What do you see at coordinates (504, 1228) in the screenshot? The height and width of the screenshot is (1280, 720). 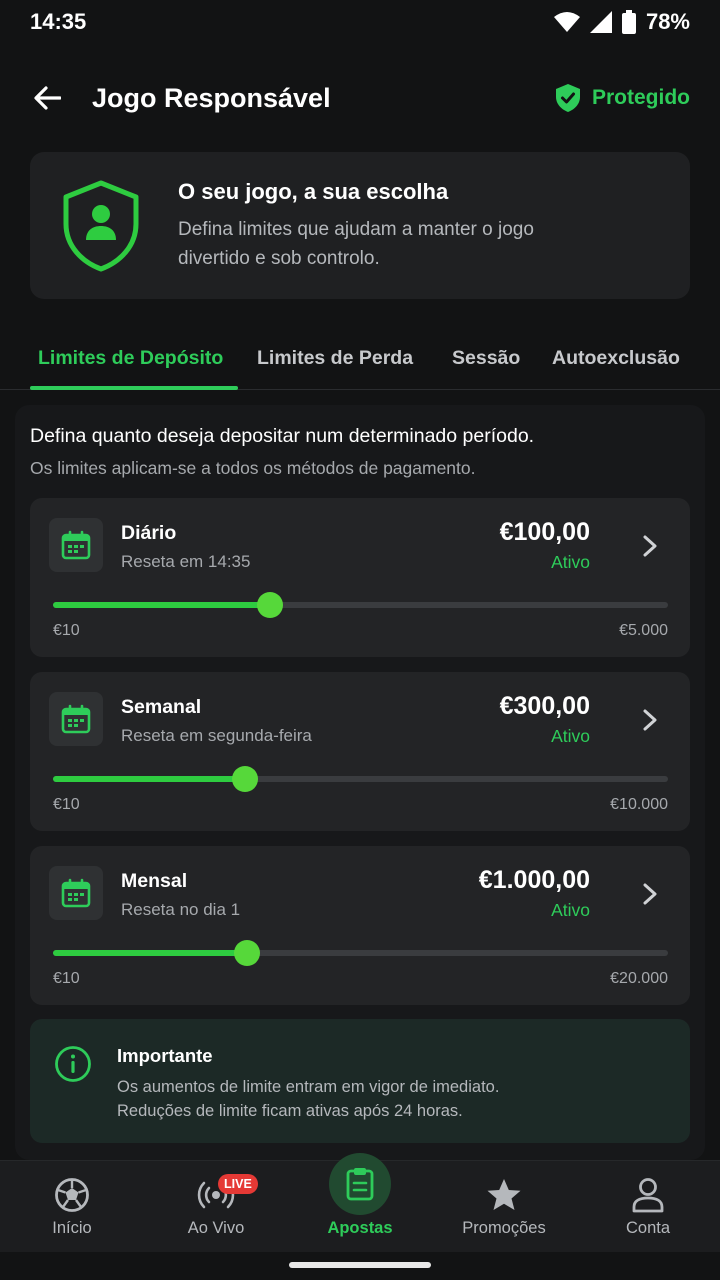 I see `nav-label: Promoções` at bounding box center [504, 1228].